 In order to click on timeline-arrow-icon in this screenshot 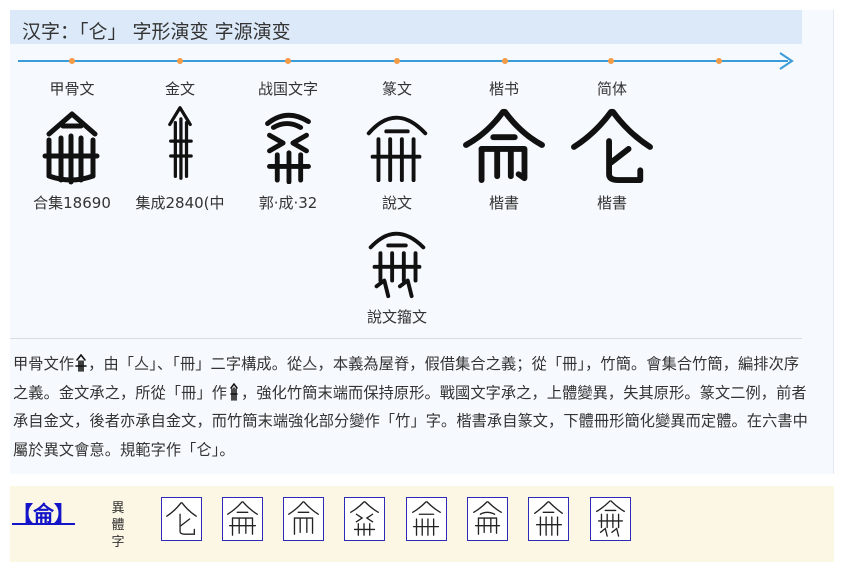, I will do `click(786, 61)`.